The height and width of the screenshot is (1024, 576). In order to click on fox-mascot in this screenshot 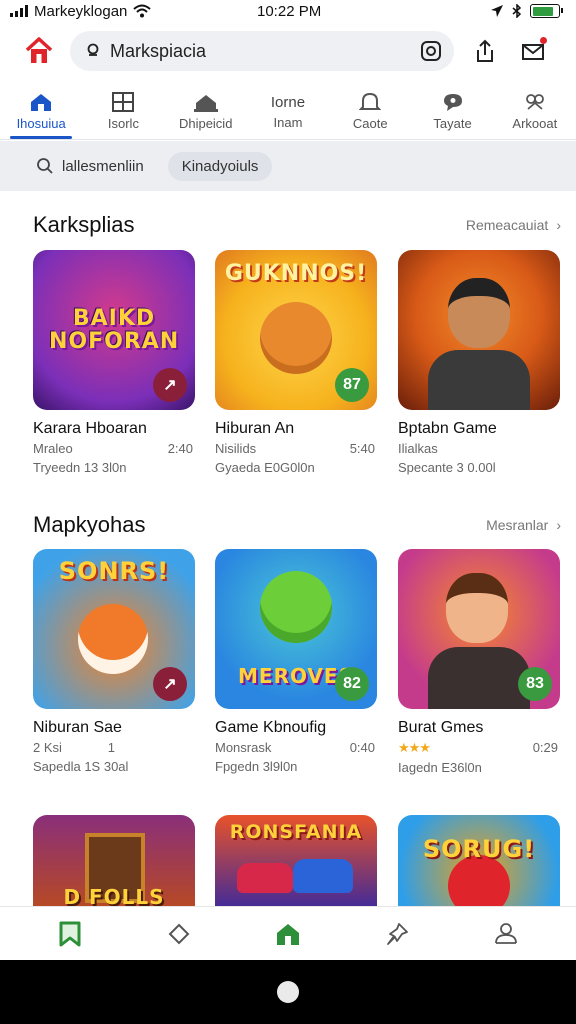, I will do `click(113, 639)`.